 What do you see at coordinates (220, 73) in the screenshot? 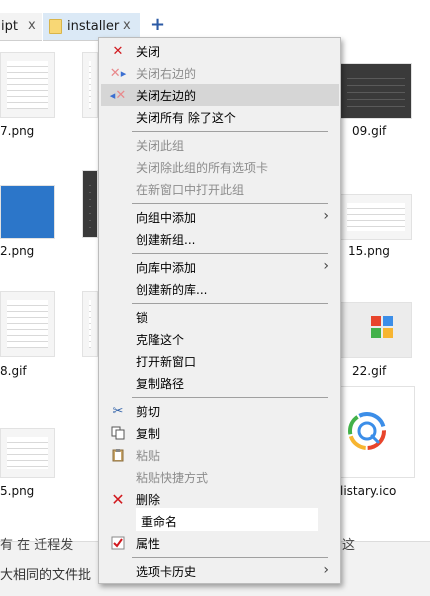
I see `menu-item-close-right: ✕ ▸ 关闭右边的` at bounding box center [220, 73].